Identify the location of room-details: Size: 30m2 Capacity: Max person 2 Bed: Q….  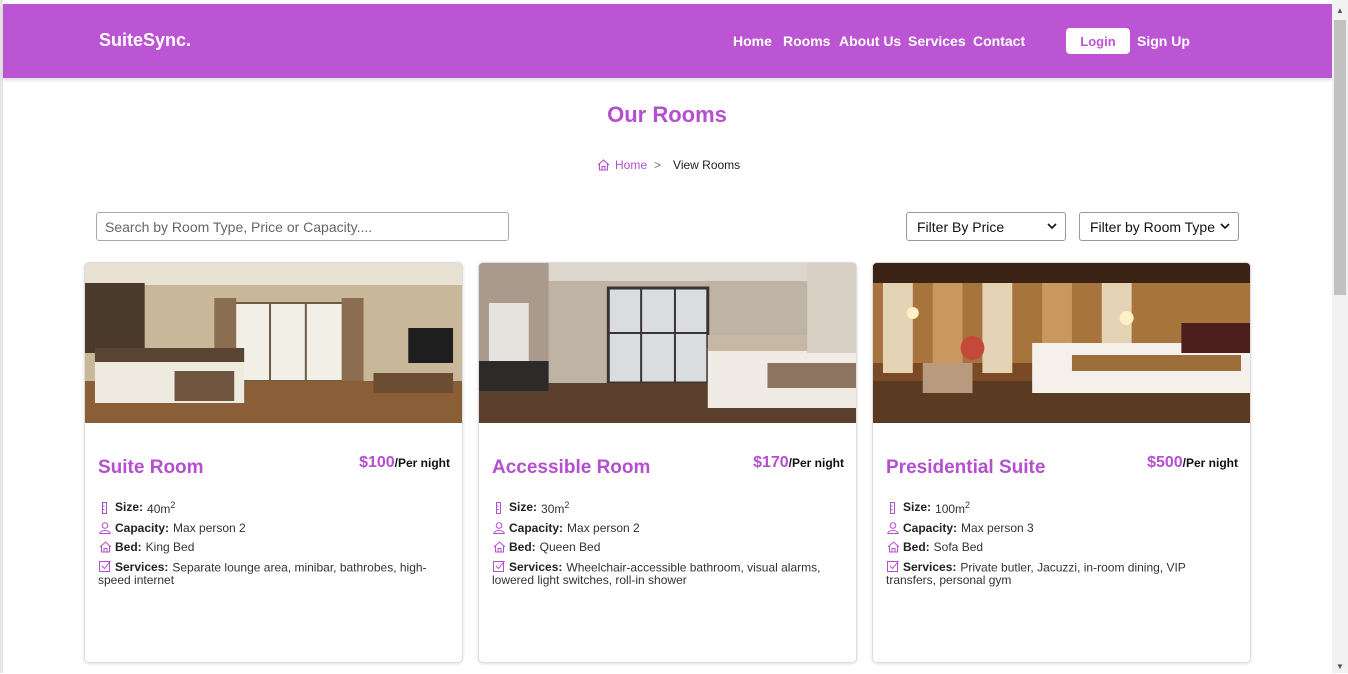
(667, 546).